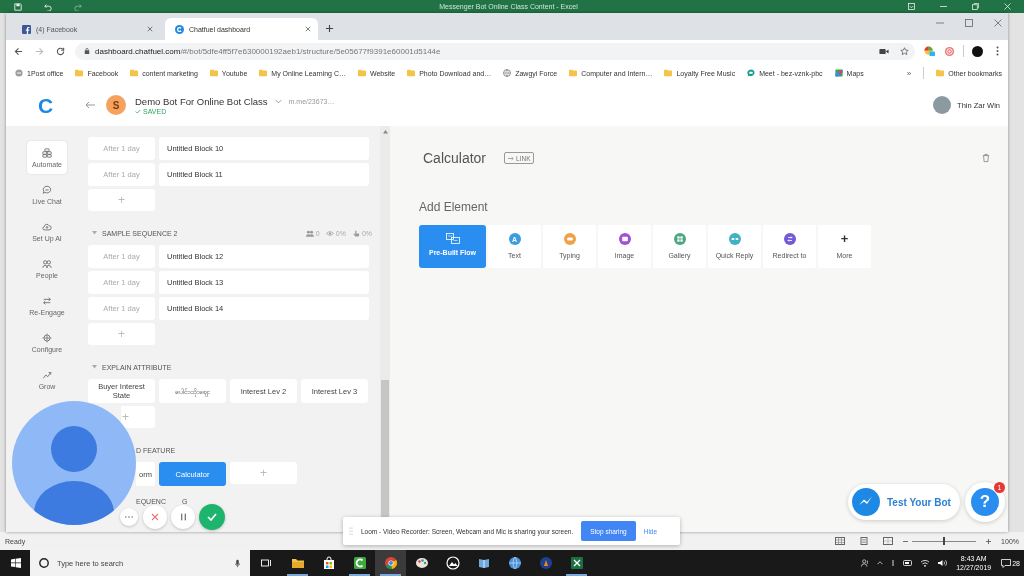  What do you see at coordinates (495, 51) in the screenshot?
I see `address-field: dashboard.chatfuel.com/#/bot/5dfe4ff5f7e630000192aeb1/structure/5e05677f9391e60001d5144e` at bounding box center [495, 51].